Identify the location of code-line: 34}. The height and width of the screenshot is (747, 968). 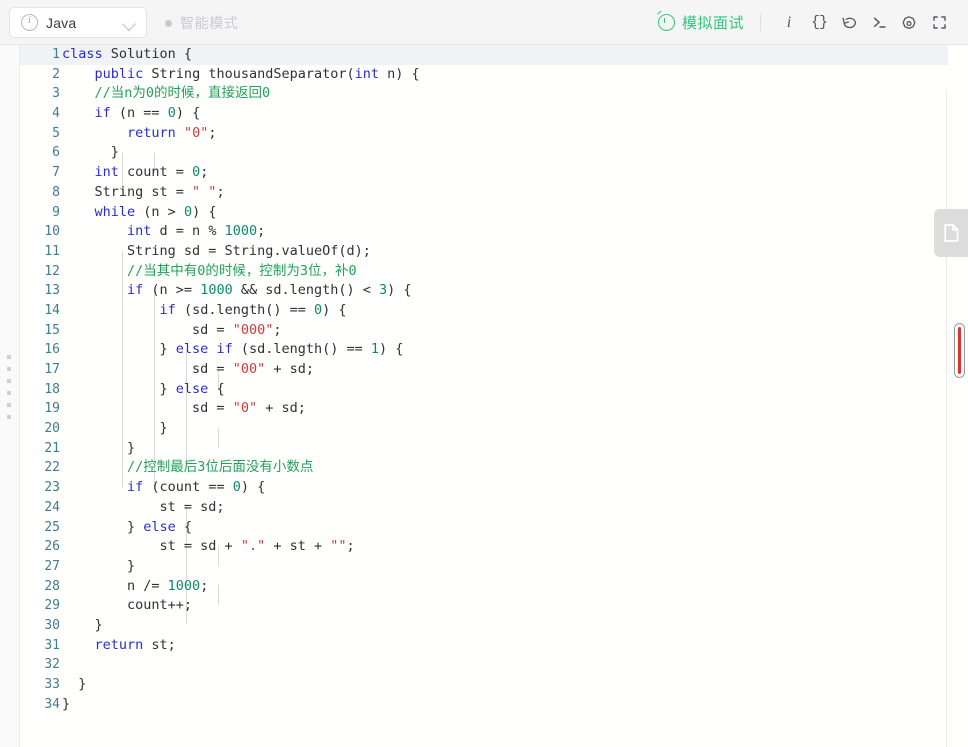
(484, 705).